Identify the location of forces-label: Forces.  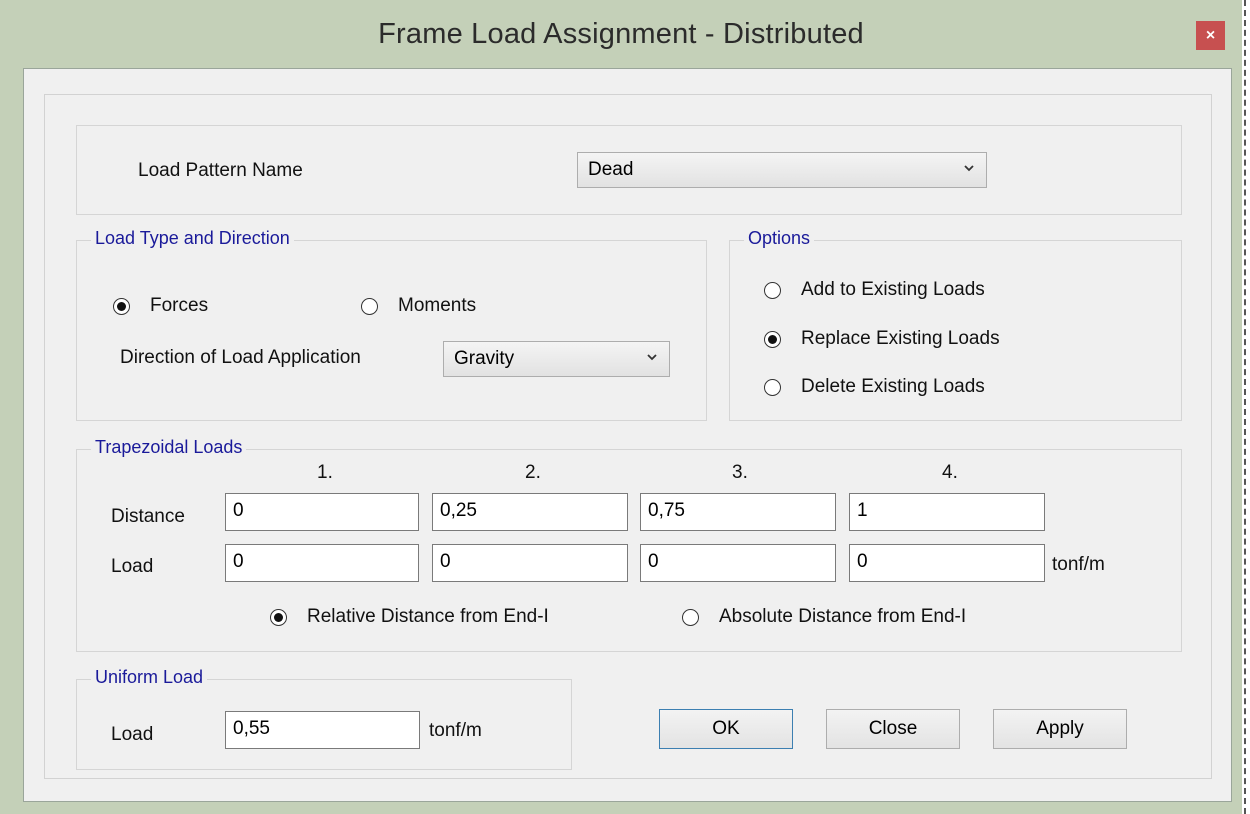
(179, 305).